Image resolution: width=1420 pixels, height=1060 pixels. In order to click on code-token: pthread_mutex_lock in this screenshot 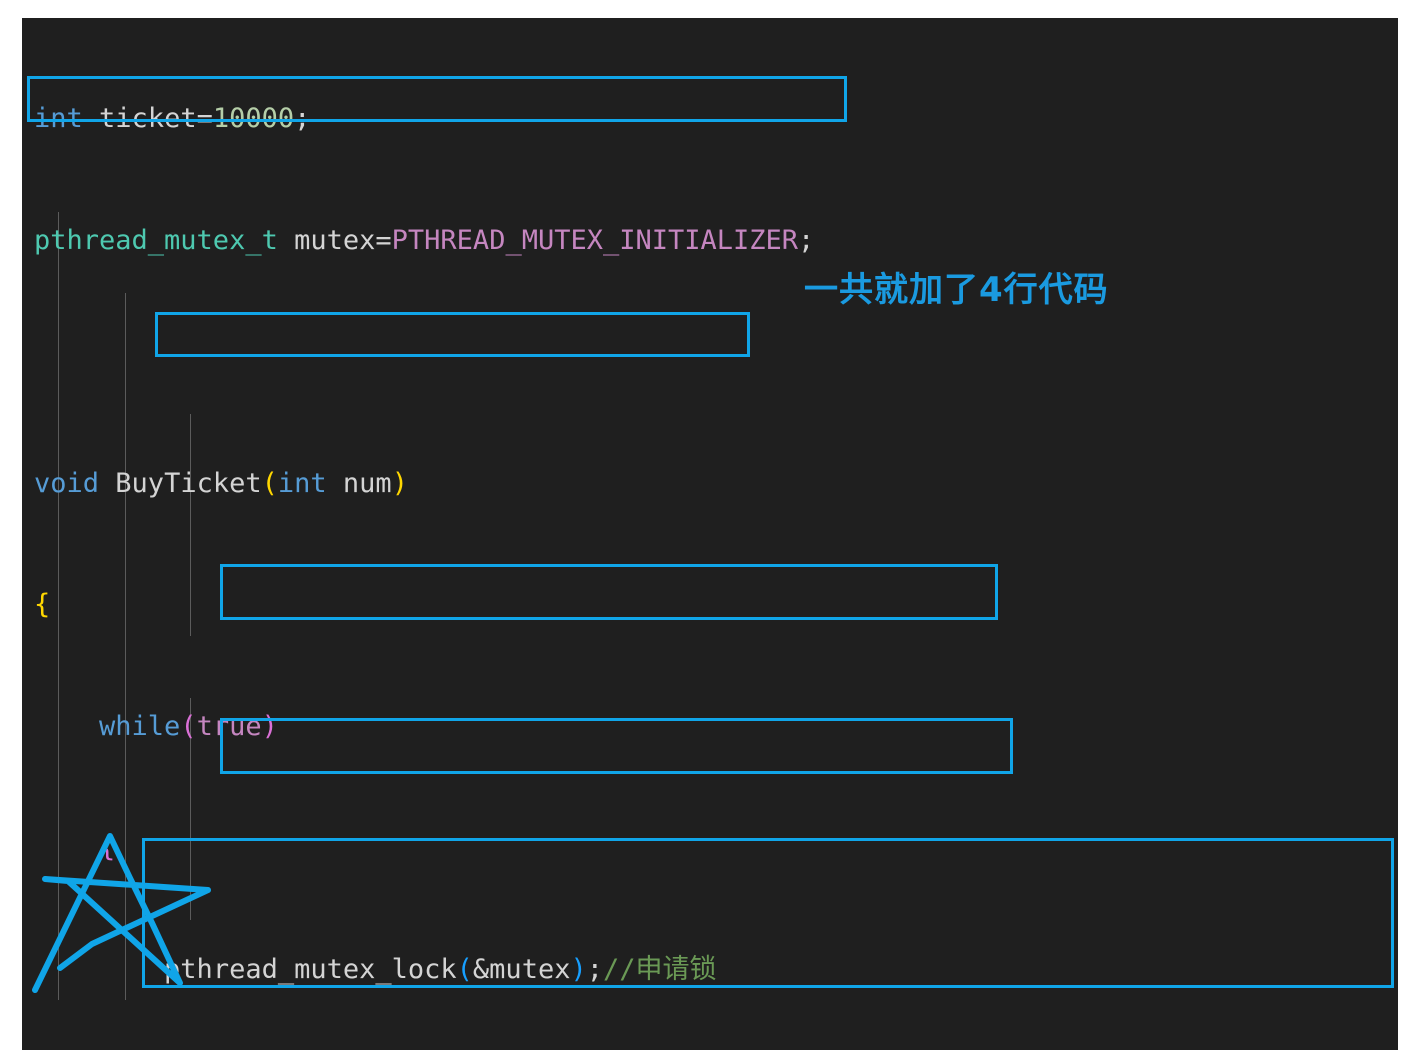, I will do `click(310, 969)`.